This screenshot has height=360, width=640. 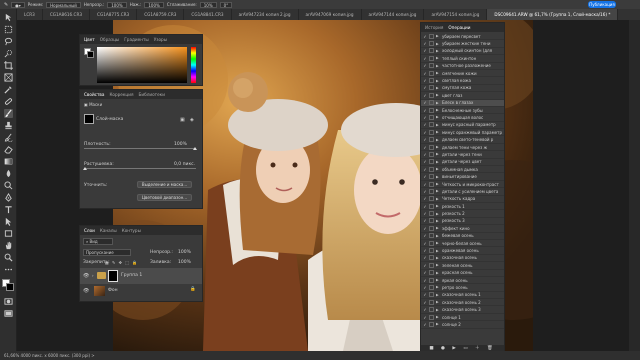 What do you see at coordinates (462, 266) in the screenshot?
I see `action-row: ✓ ▶ зеленая осень` at bounding box center [462, 266].